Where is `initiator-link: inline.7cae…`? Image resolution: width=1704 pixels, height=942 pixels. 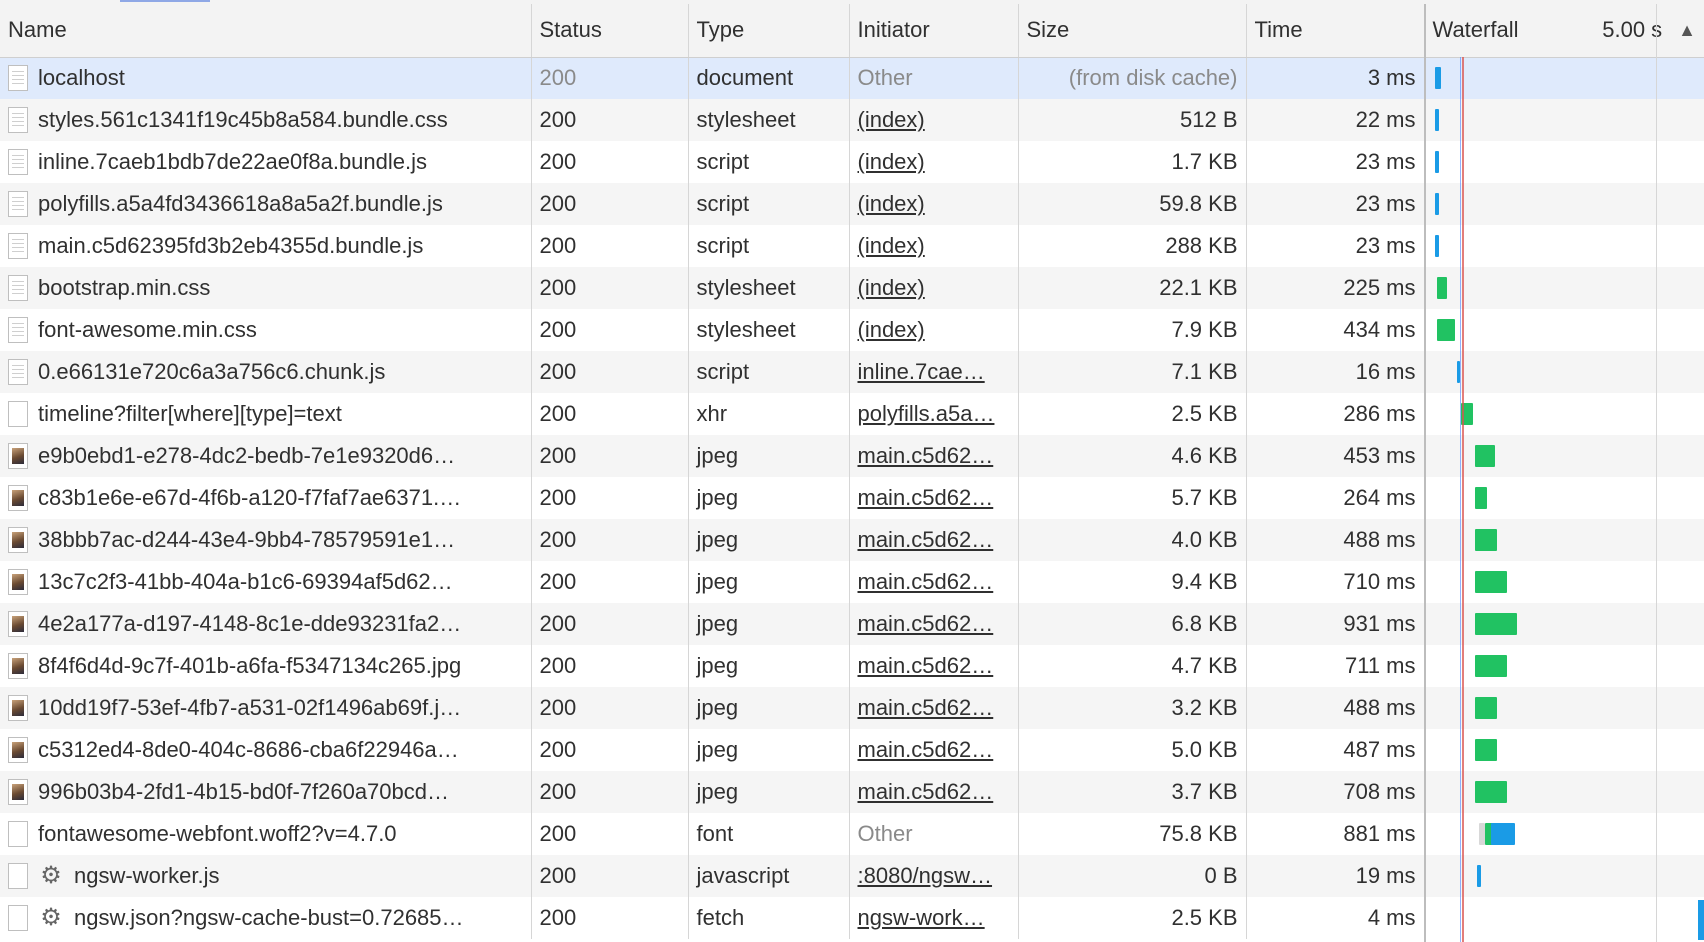 initiator-link: inline.7cae… is located at coordinates (921, 371).